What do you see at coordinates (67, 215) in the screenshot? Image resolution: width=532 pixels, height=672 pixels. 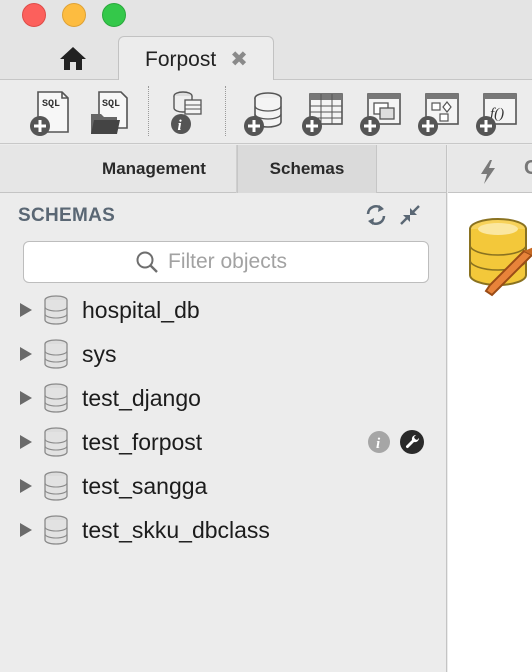 I see `schemas-section-title: SCHEMAS` at bounding box center [67, 215].